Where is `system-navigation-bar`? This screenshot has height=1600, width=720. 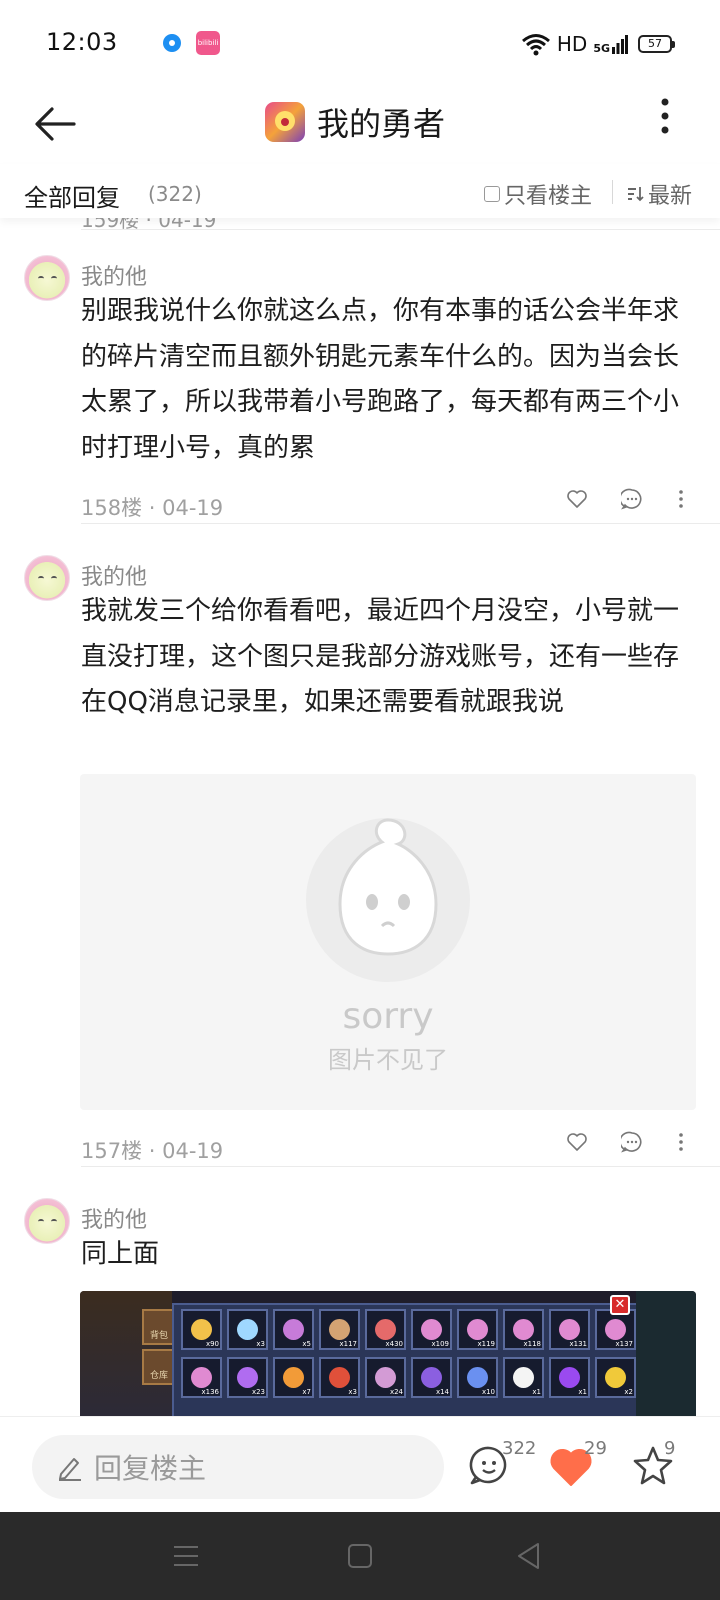 system-navigation-bar is located at coordinates (360, 1556).